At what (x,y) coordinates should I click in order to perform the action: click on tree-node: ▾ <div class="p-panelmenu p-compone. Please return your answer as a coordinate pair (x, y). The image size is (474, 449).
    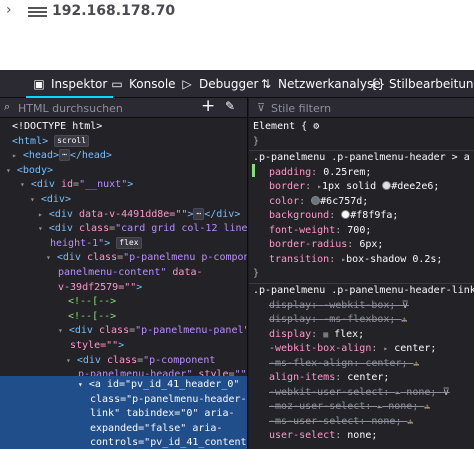
    Looking at the image, I should click on (146, 258).